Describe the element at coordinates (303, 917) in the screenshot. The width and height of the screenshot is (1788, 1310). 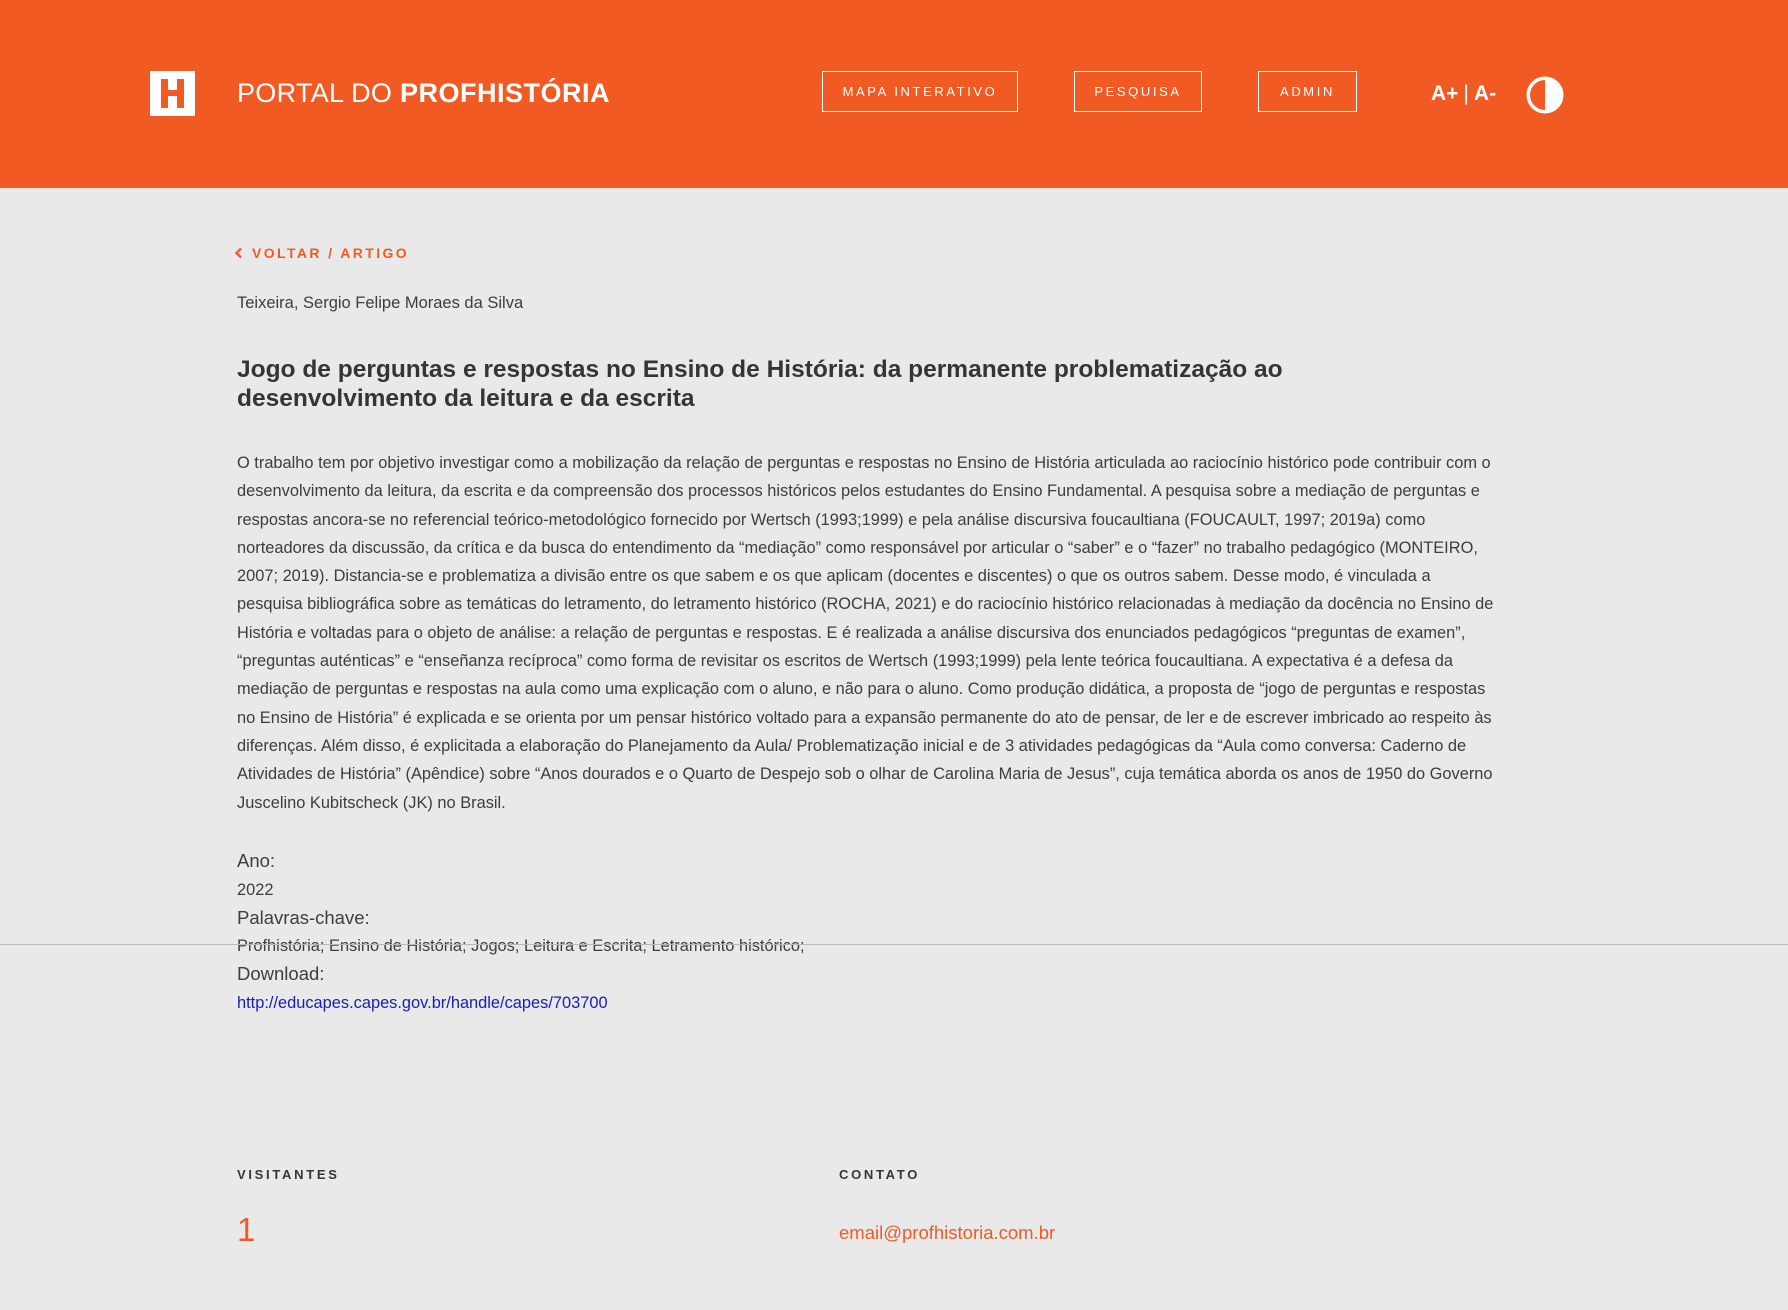
I see `keywords-label: Palavras-chave:` at that location.